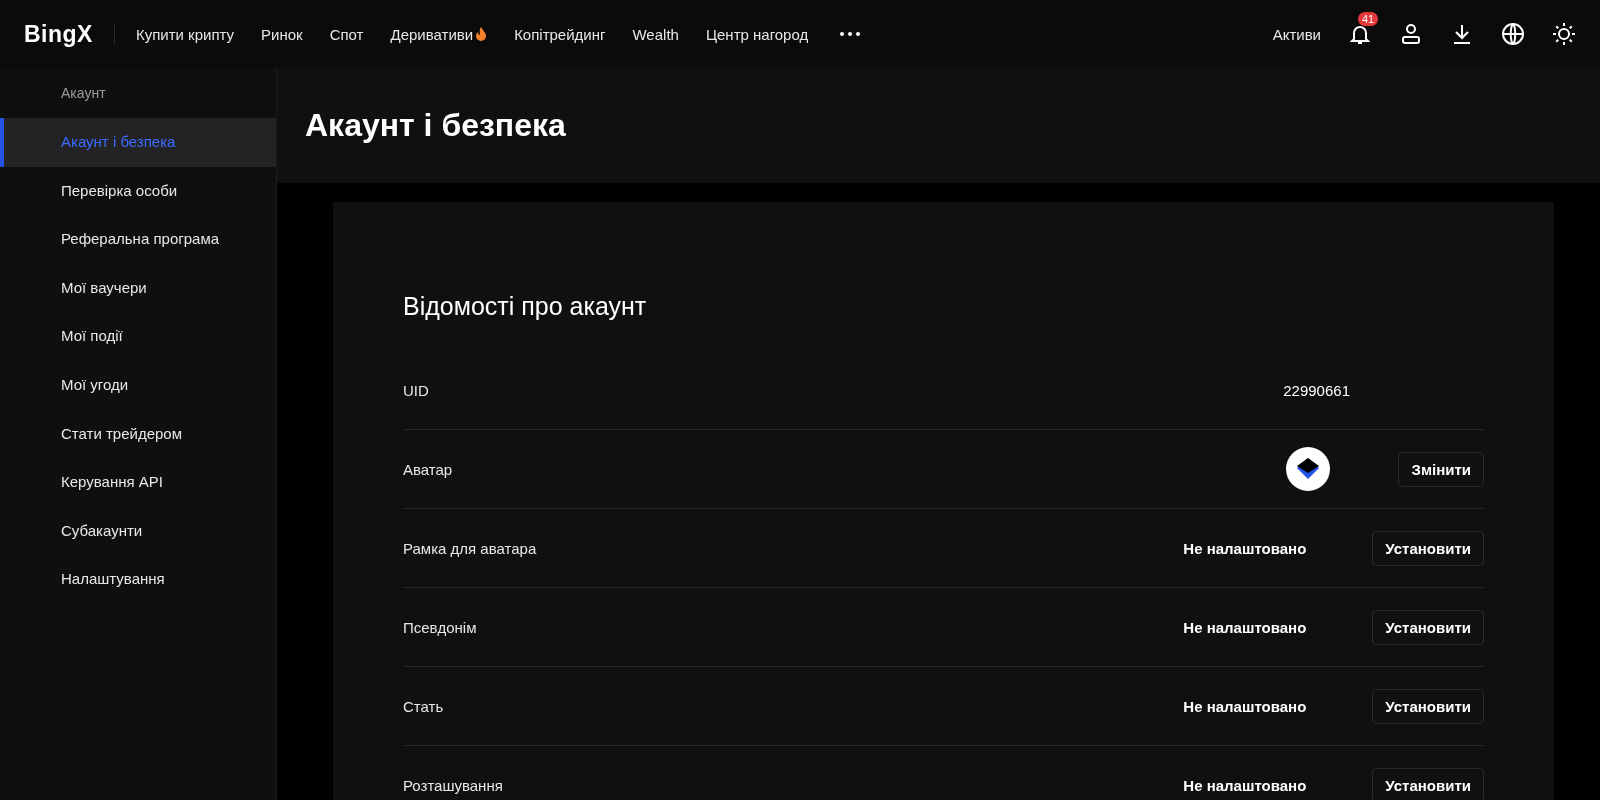 This screenshot has width=1600, height=800. Describe the element at coordinates (757, 34) in the screenshot. I see `nav-link: Центр нагород` at that location.